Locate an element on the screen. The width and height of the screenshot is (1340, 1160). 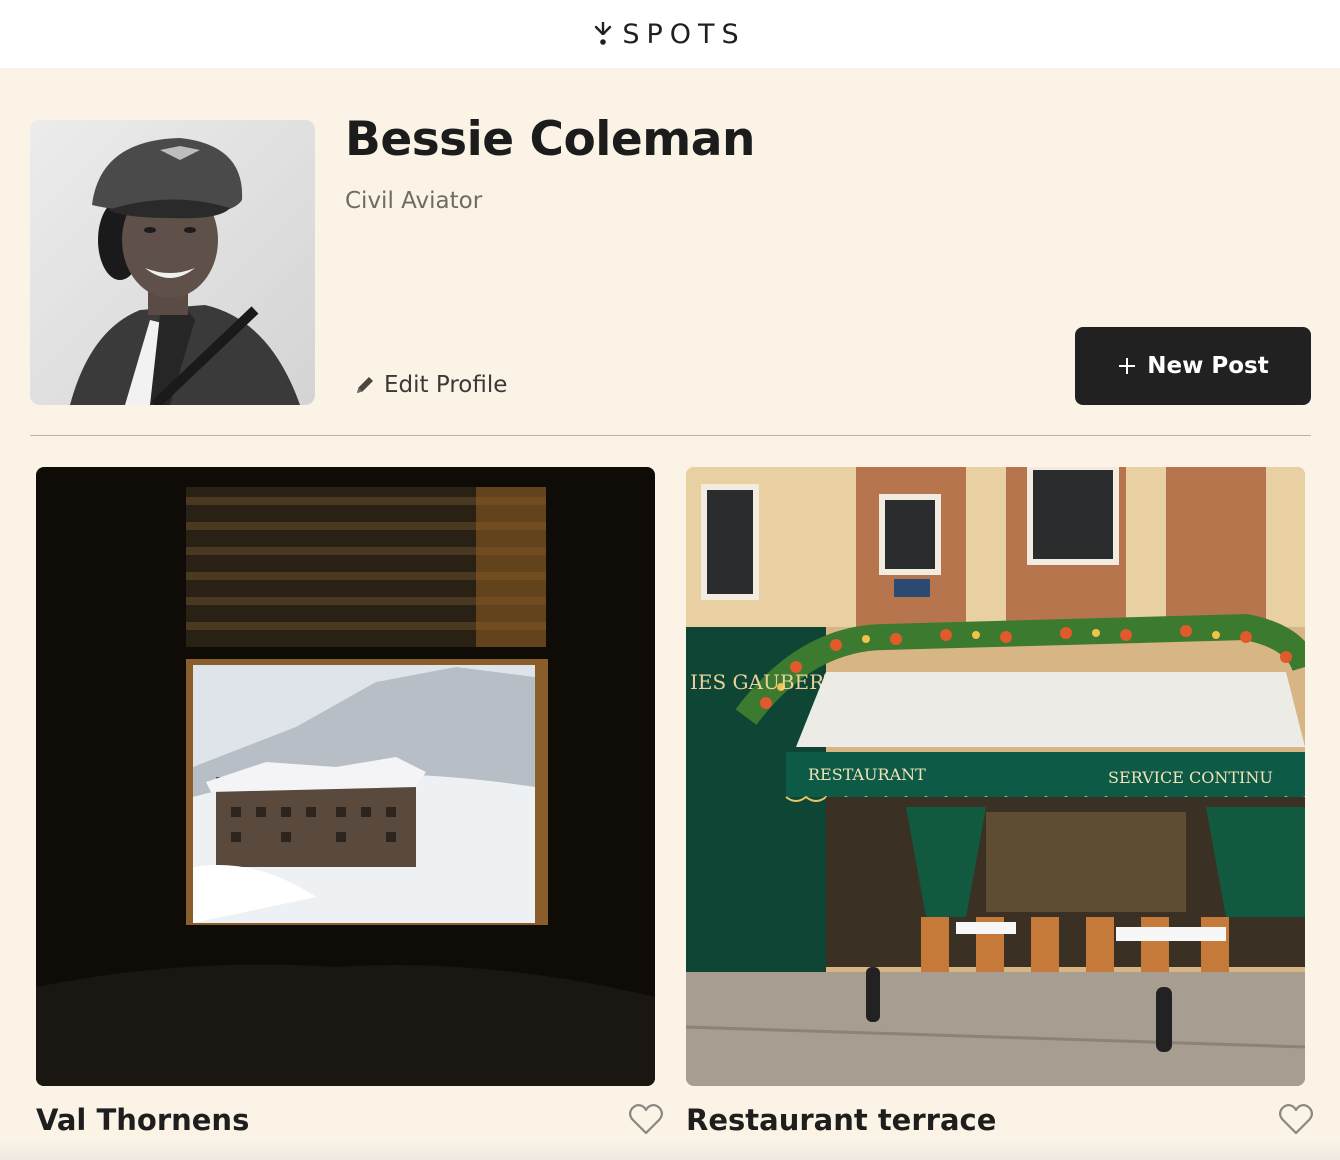
awning-left-text: RESTAURANT is located at coordinates (867, 774).